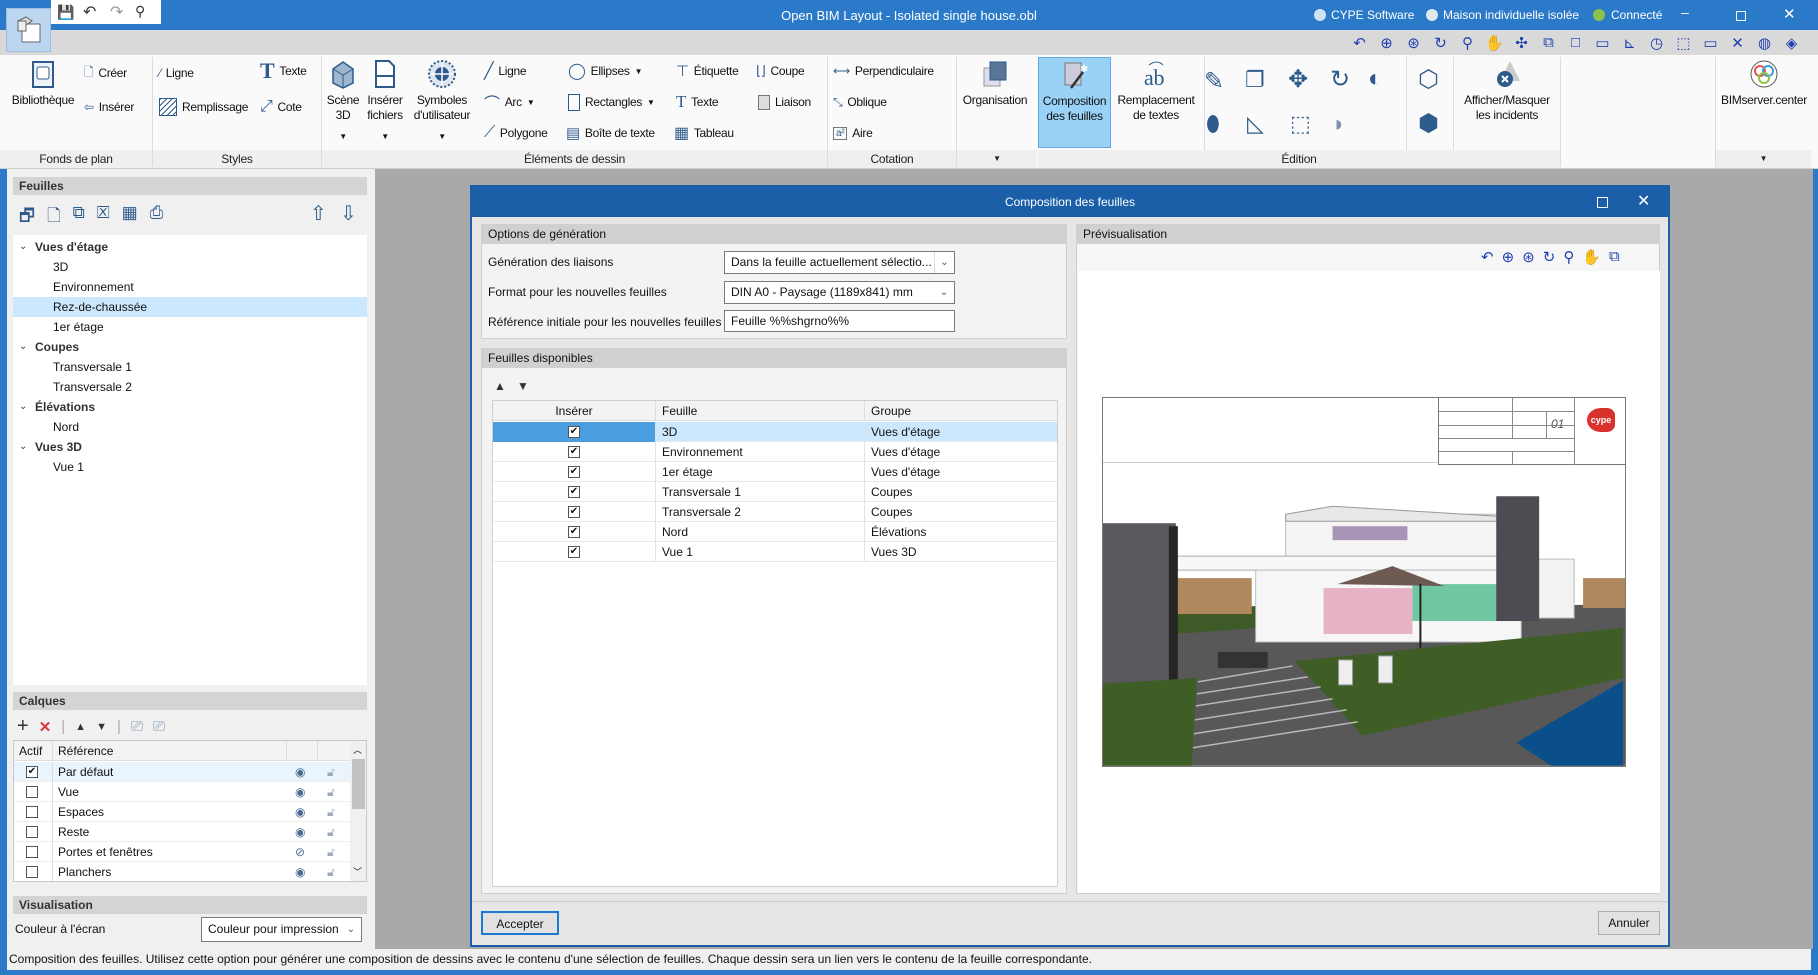  What do you see at coordinates (54, 217) in the screenshot?
I see `add-sheet-icon: 🗋` at bounding box center [54, 217].